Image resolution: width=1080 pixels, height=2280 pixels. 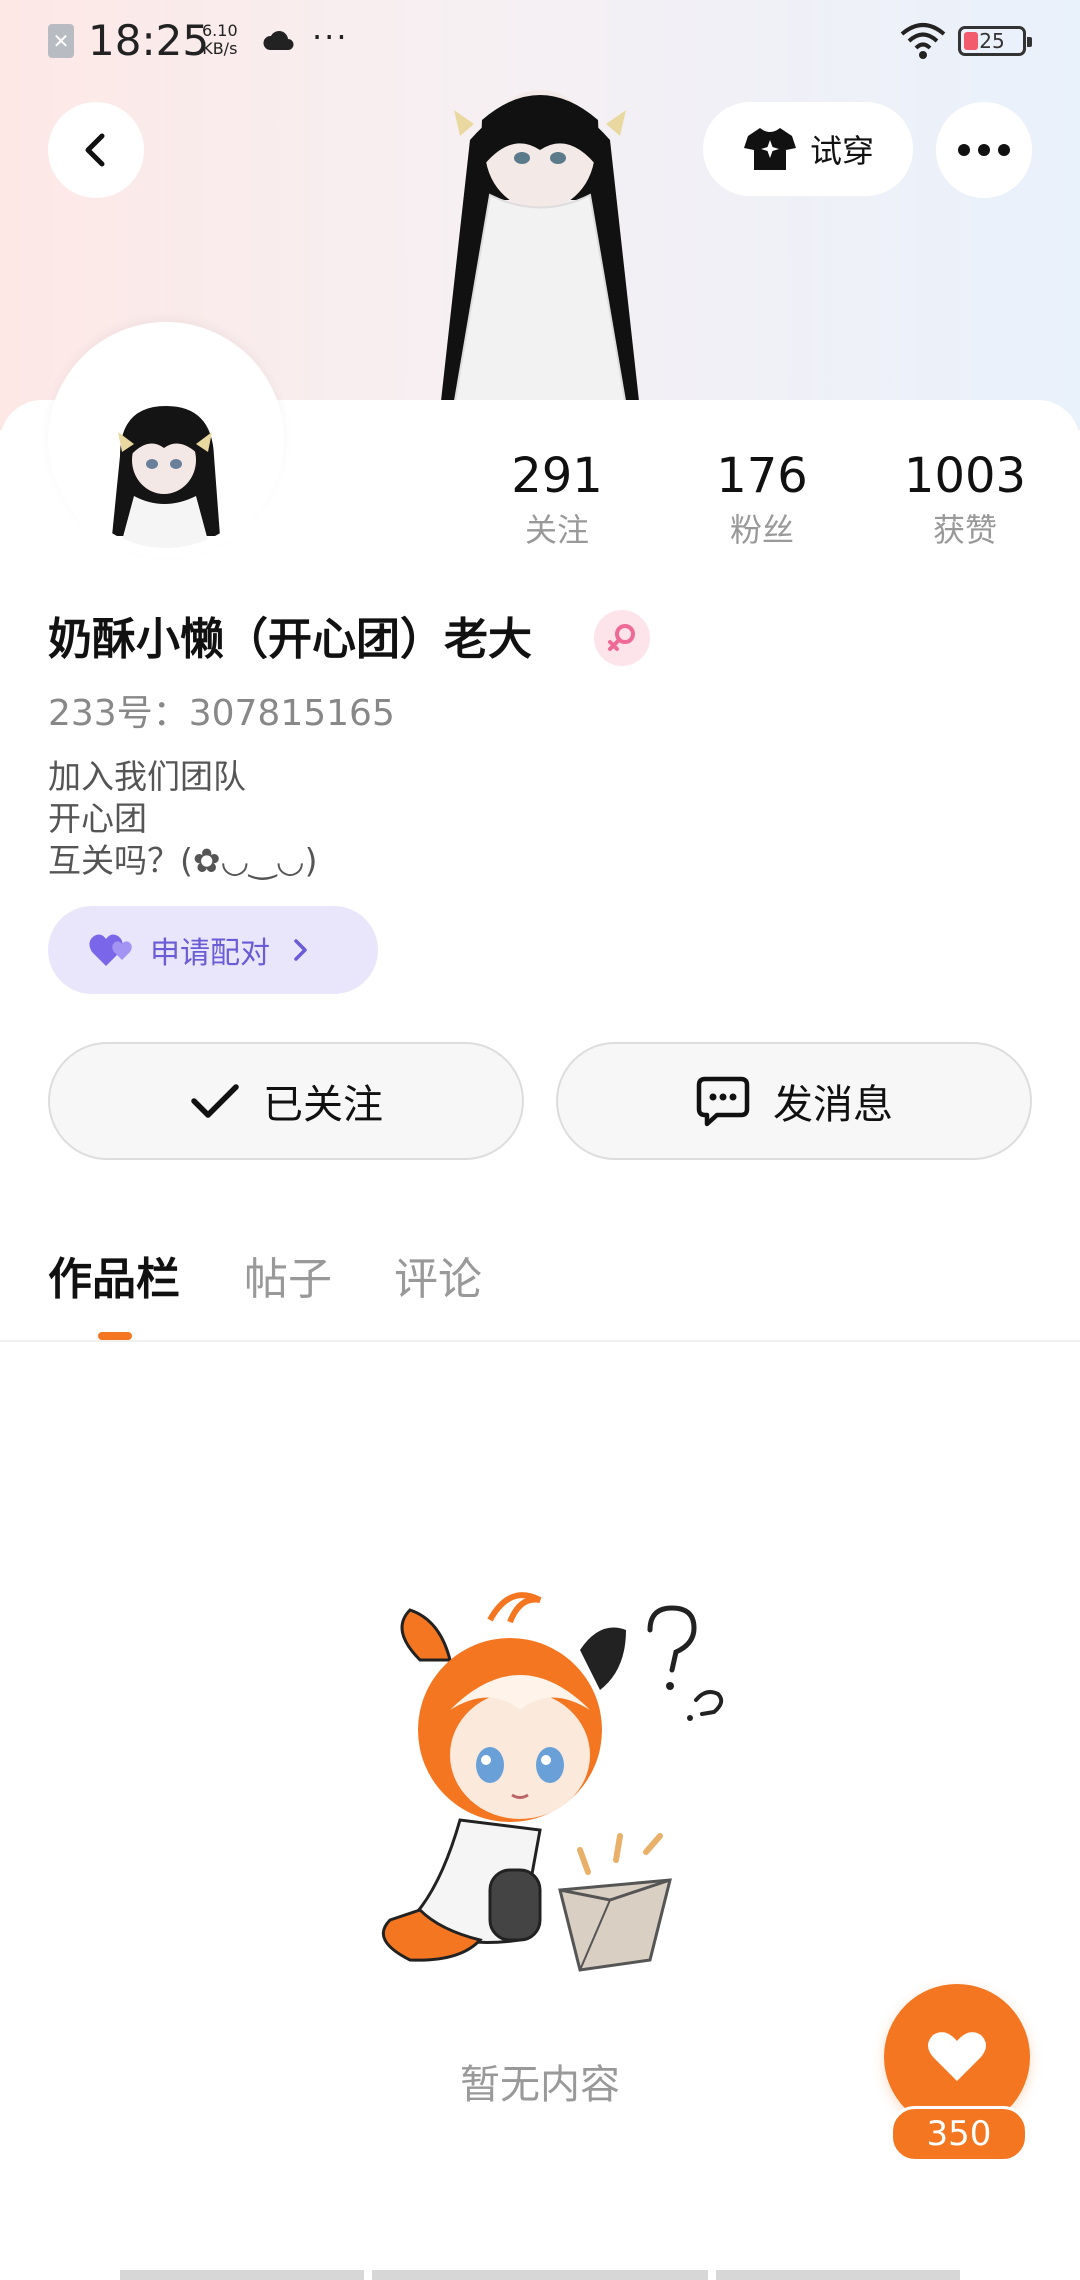 I want to click on tab-comments: 评论, so click(x=438, y=1280).